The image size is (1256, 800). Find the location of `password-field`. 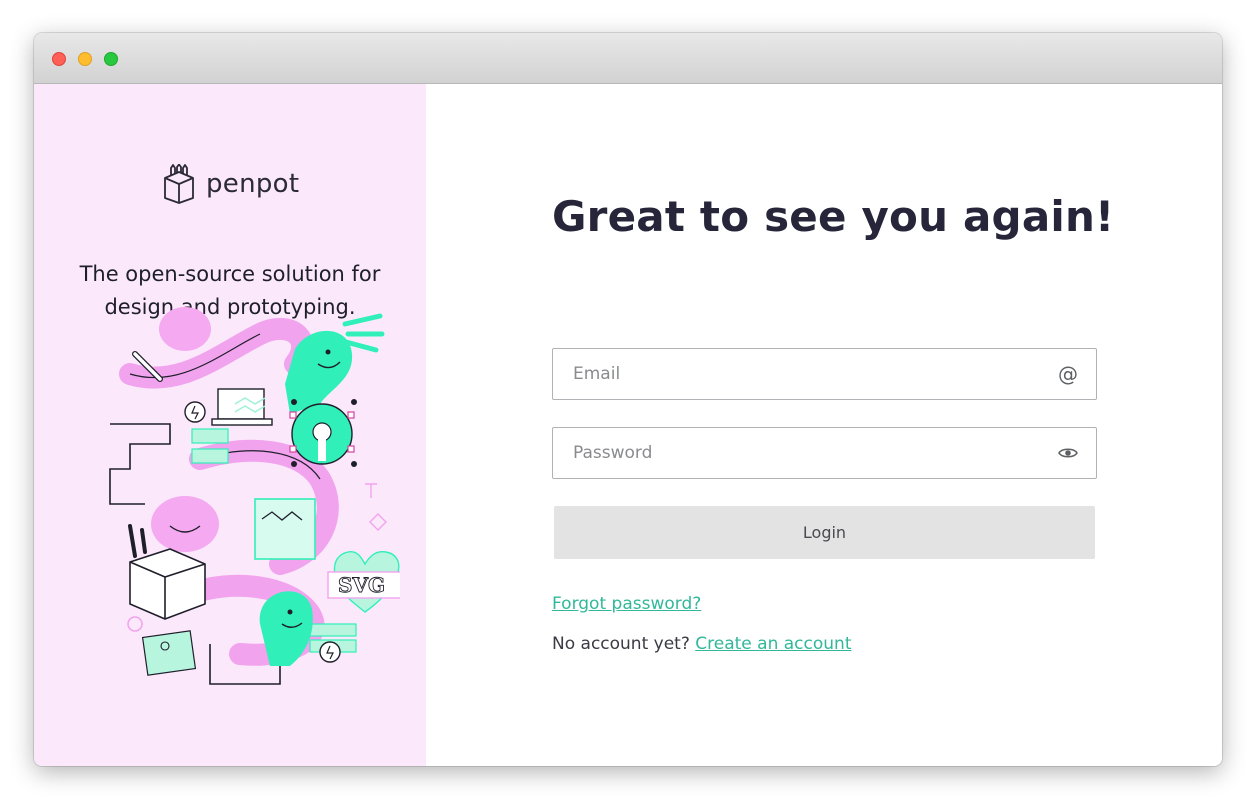

password-field is located at coordinates (824, 453).